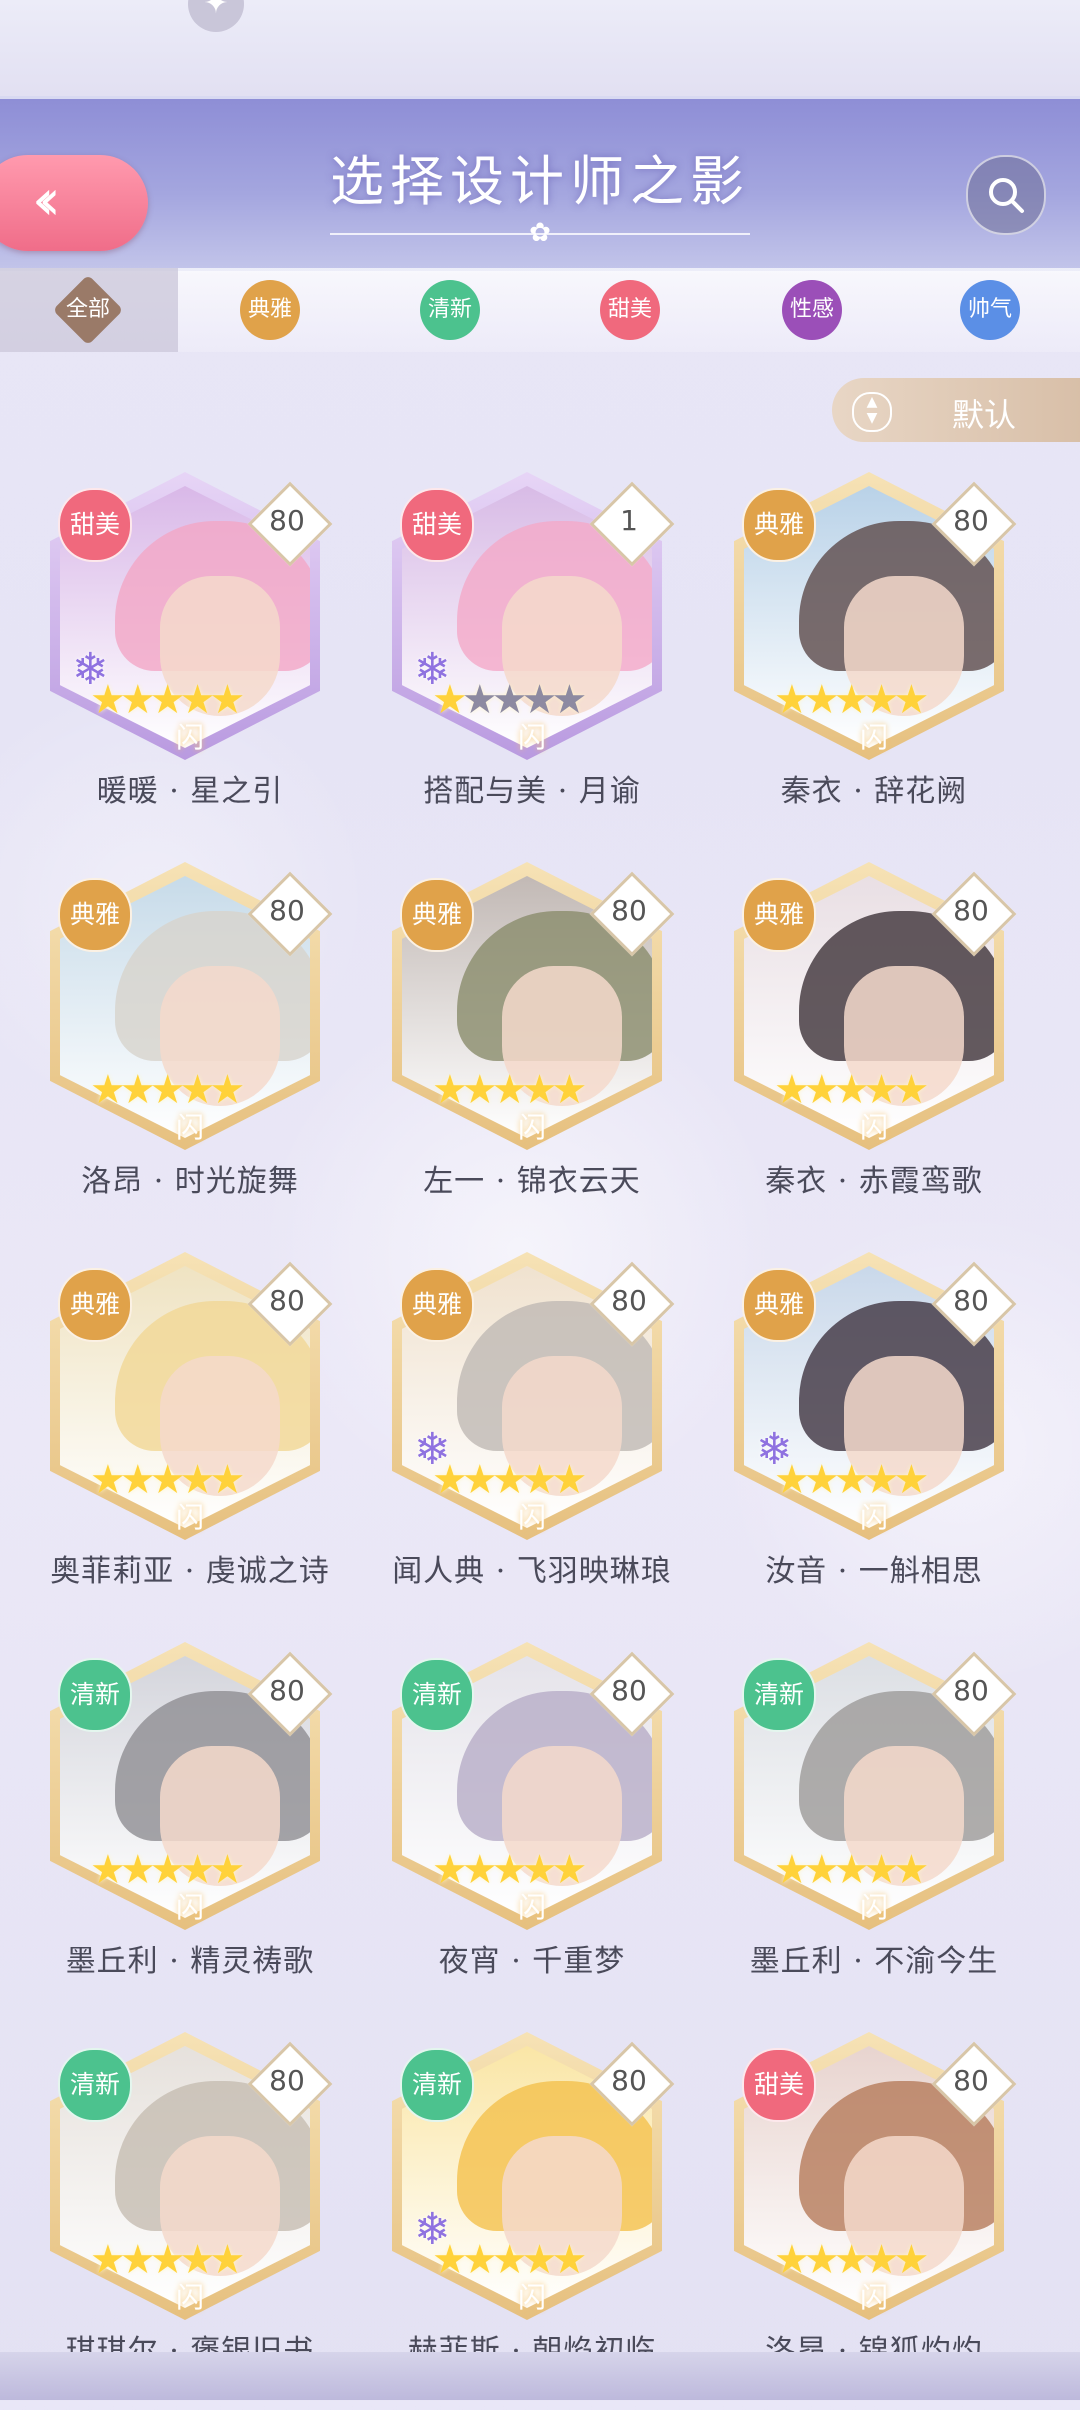 Image resolution: width=1080 pixels, height=2410 pixels. What do you see at coordinates (874, 1435) in the screenshot?
I see `designer-card: 典雅 80 ❄ ★★★★★ 闪汝音 · 一斛相思` at bounding box center [874, 1435].